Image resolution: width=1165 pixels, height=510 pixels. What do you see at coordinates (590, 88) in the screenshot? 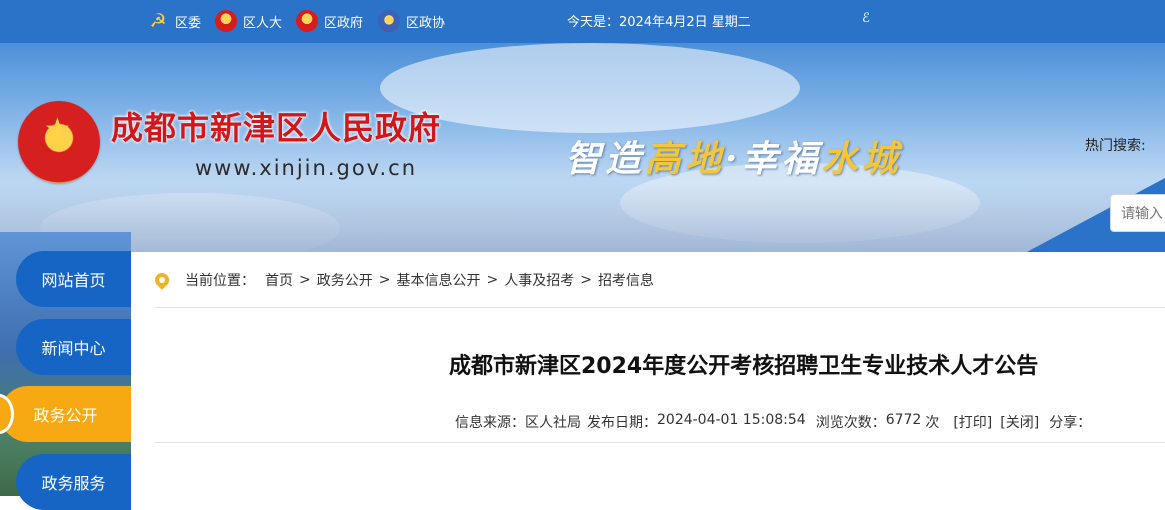
I see `cloud-decoration` at bounding box center [590, 88].